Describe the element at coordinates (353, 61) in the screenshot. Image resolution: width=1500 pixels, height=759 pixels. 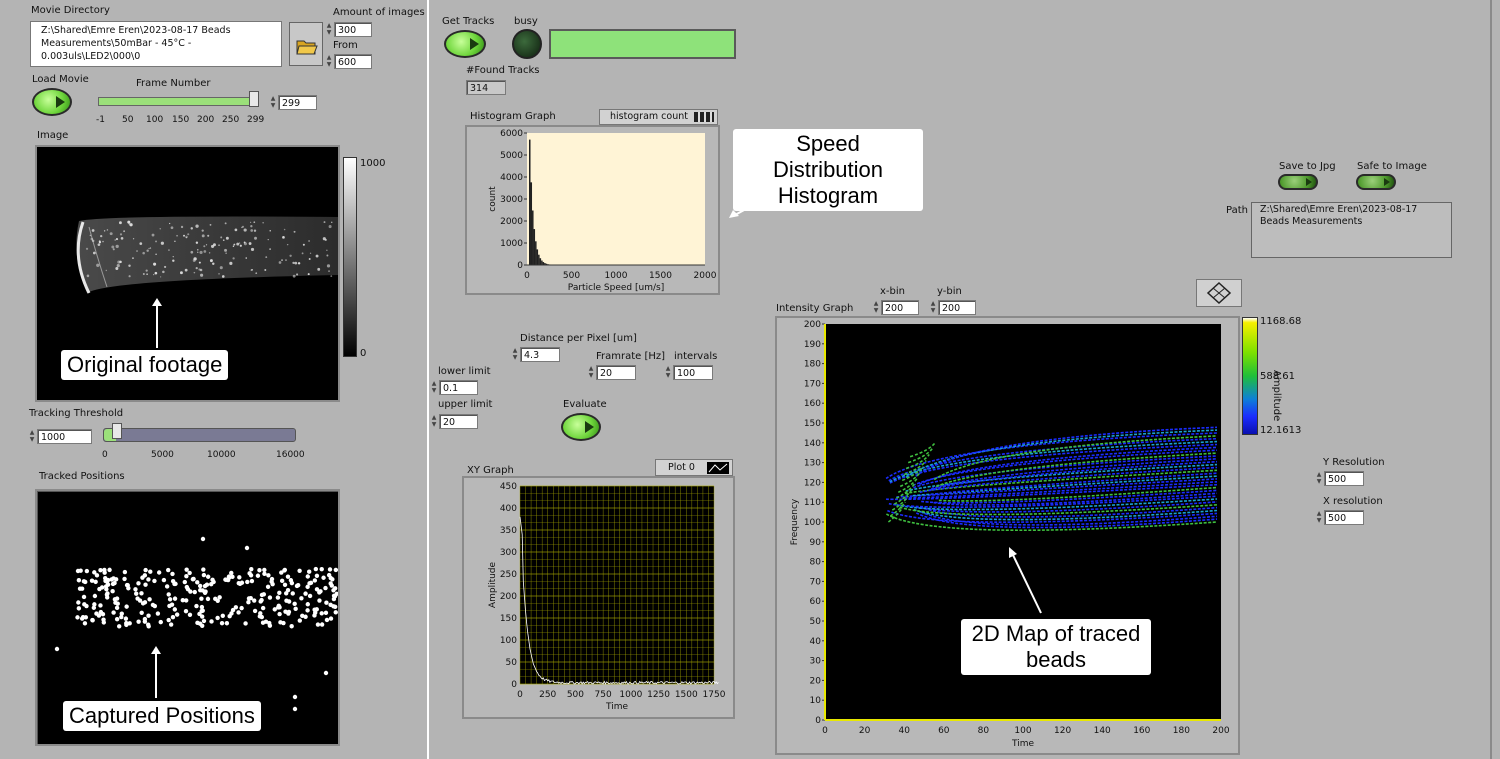
I see `from-input: 600` at that location.